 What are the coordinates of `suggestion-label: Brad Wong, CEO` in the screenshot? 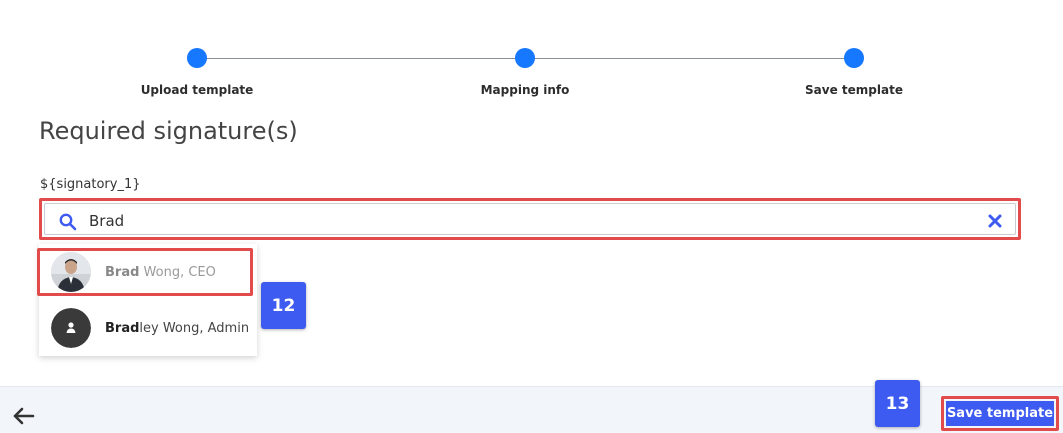 It's located at (160, 272).